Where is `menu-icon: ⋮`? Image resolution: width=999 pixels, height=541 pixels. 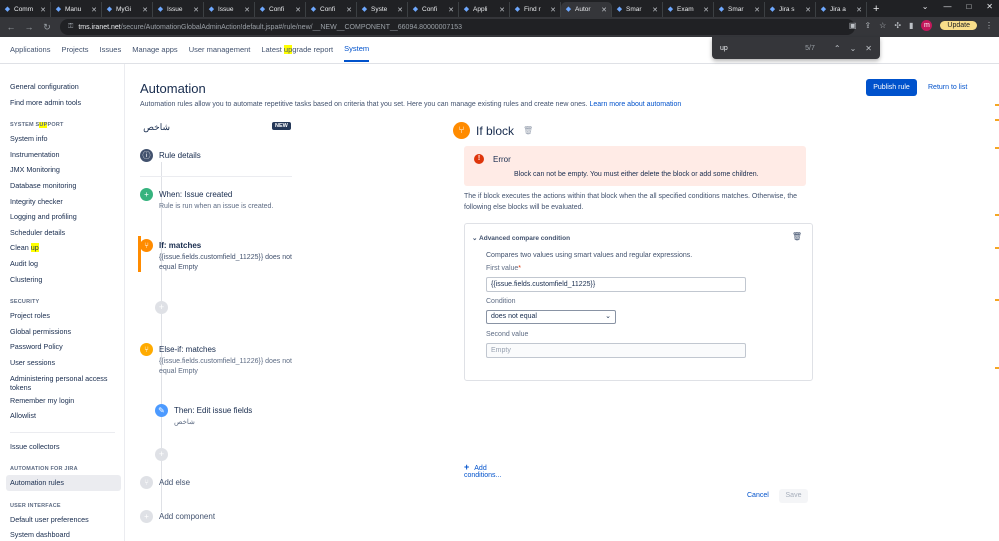 menu-icon: ⋮ is located at coordinates (989, 25).